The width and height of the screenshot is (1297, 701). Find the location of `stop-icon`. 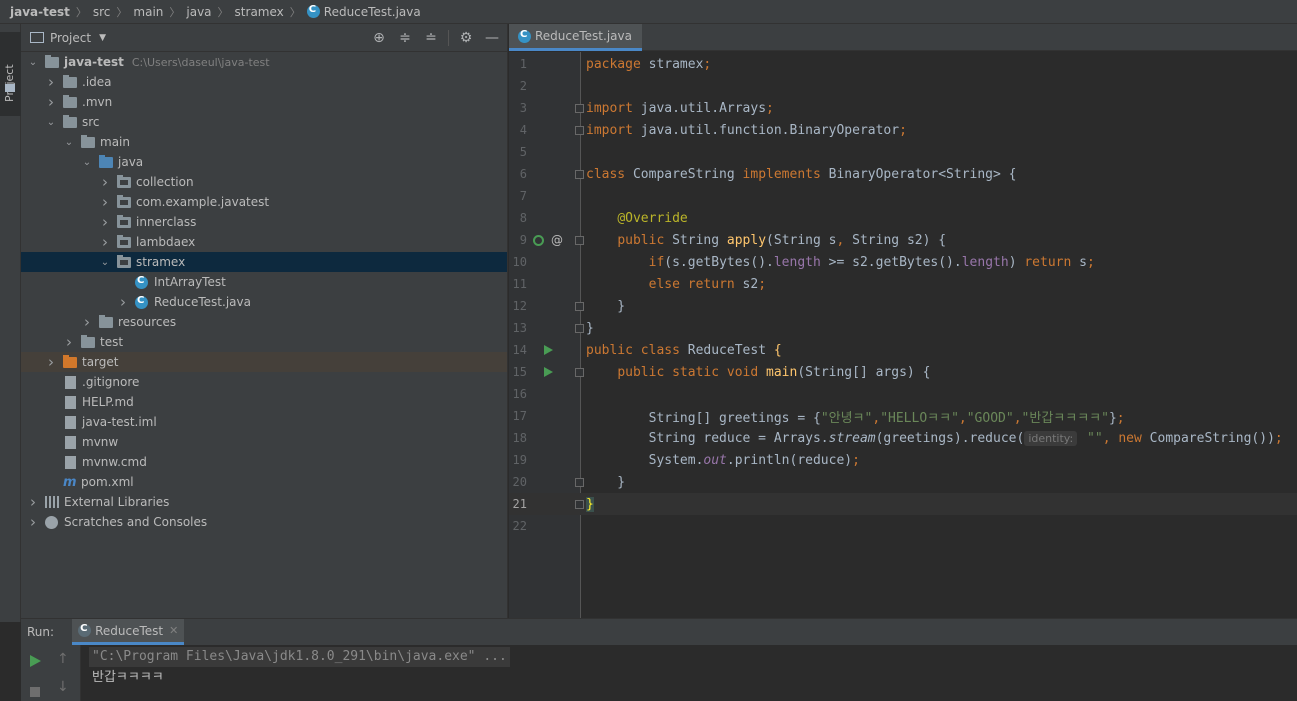

stop-icon is located at coordinates (35, 692).